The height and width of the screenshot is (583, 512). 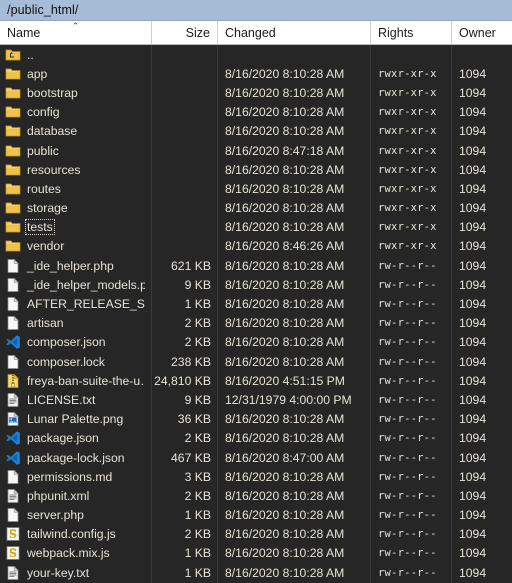 I want to click on column-header-owner: Owner, so click(x=482, y=32).